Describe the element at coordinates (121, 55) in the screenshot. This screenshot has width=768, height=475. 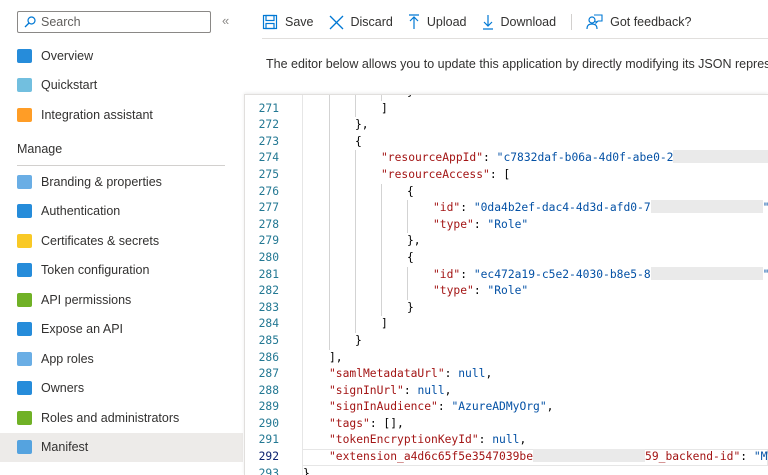
I see `sidebar-item-overview: Overview` at that location.